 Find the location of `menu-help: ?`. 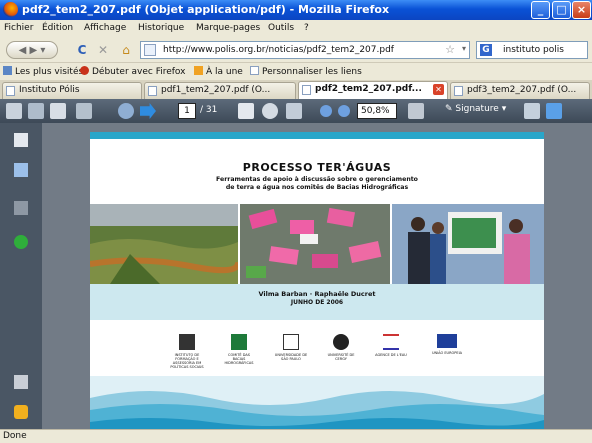

menu-help: ? is located at coordinates (306, 28).